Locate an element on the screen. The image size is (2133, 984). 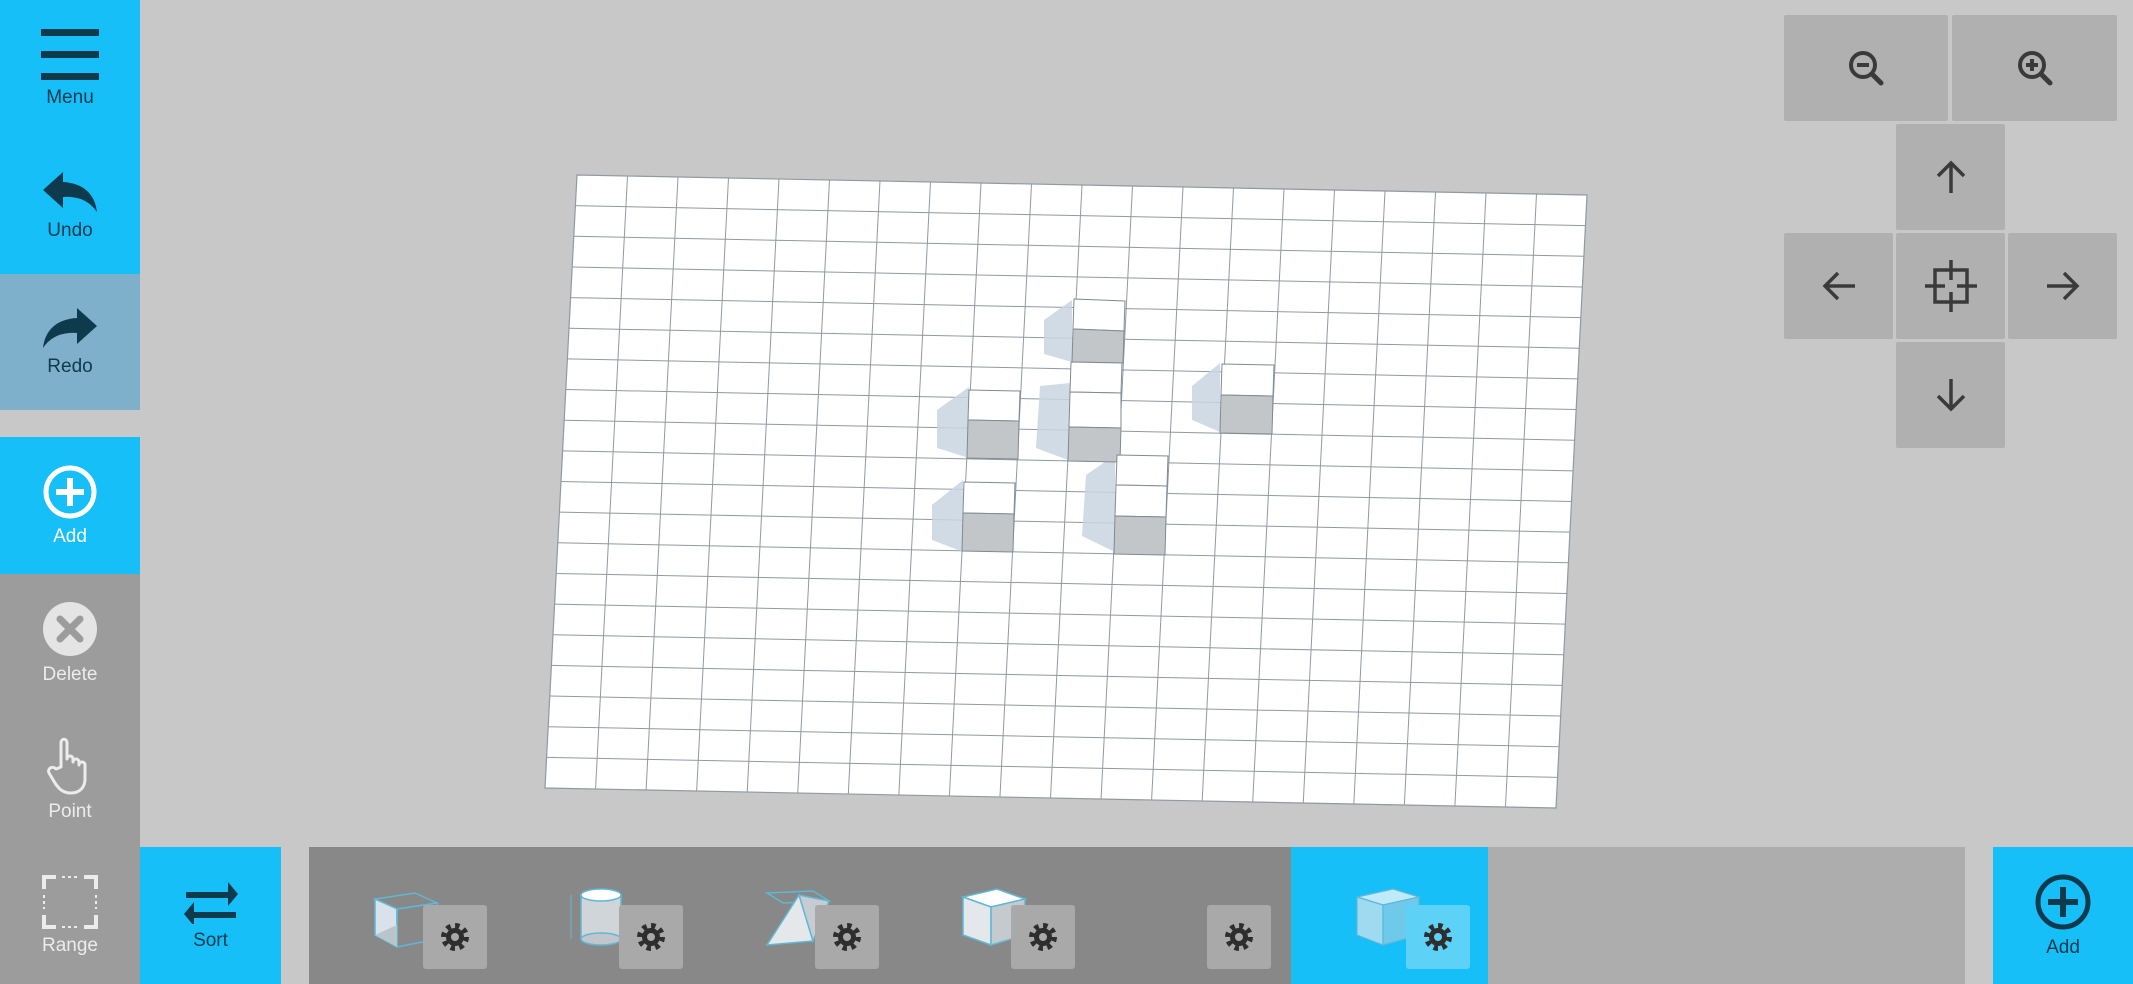
range-select-icon is located at coordinates (70, 902).